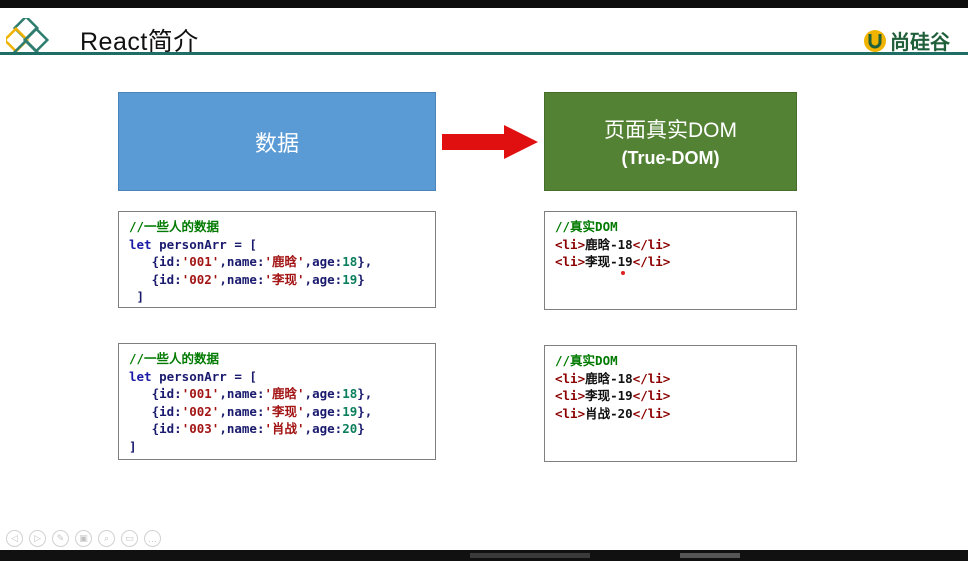  I want to click on data-box: 数据, so click(277, 141).